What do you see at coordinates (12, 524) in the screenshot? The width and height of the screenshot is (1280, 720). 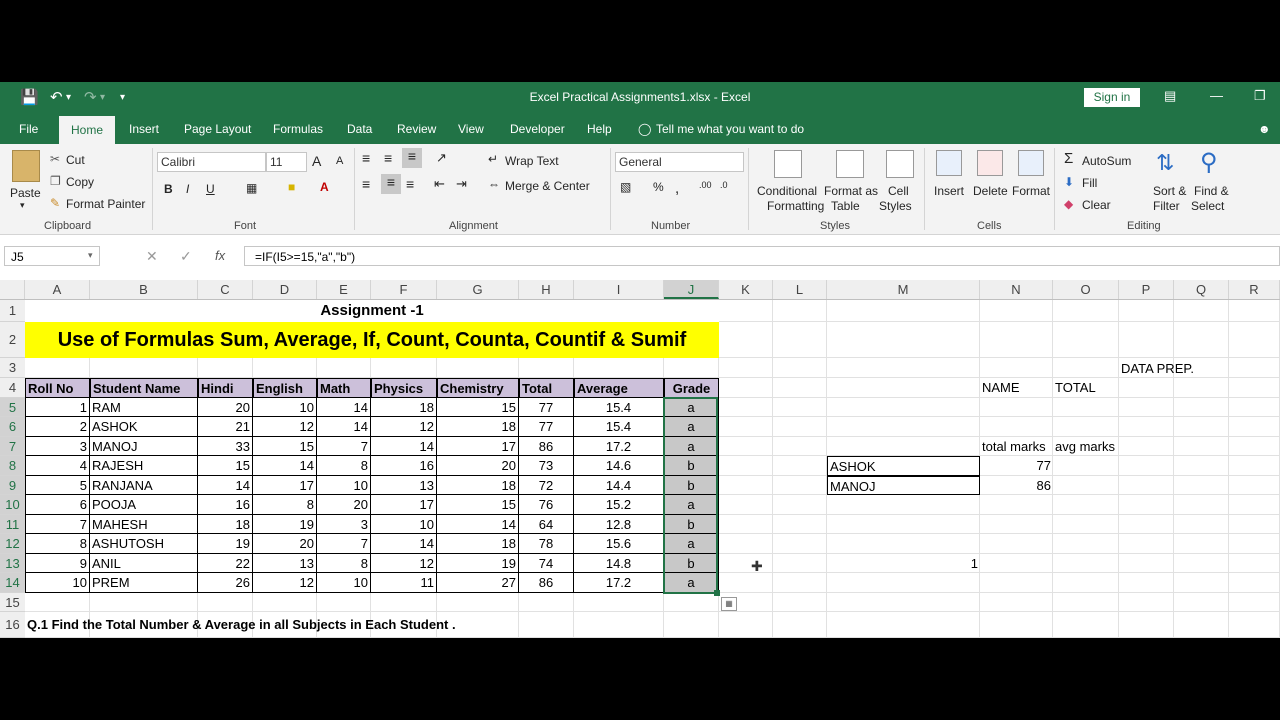 I see `row-header-11: 11` at bounding box center [12, 524].